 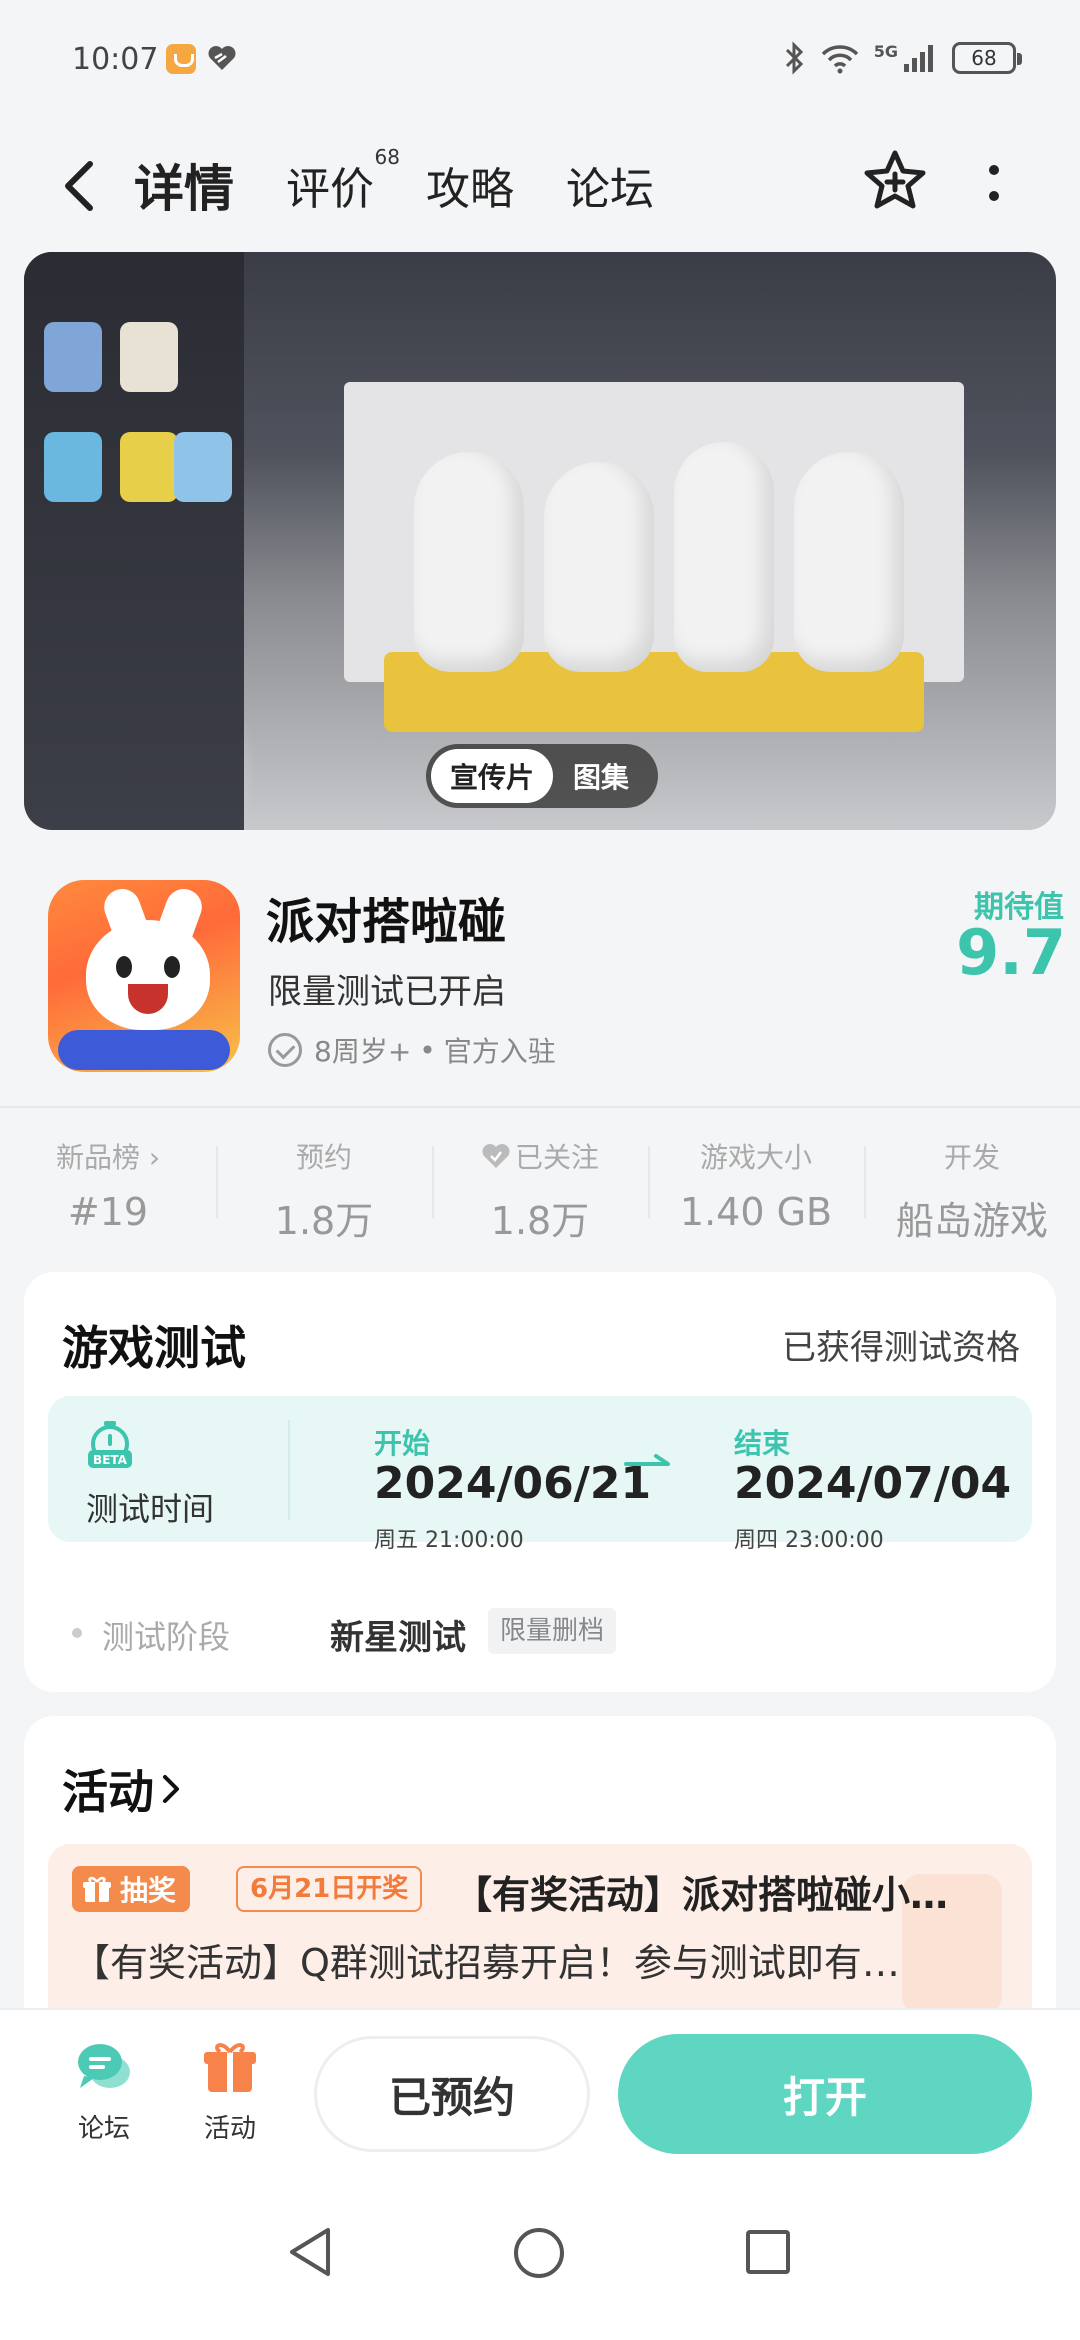 I want to click on official-label: 官方入驻, so click(x=499, y=1051).